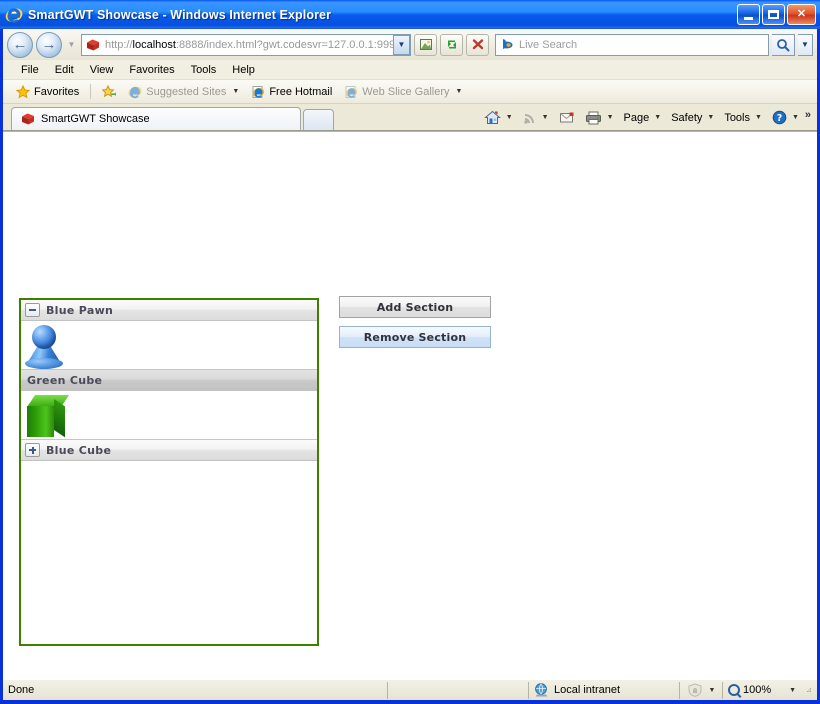 The height and width of the screenshot is (704, 820). I want to click on favorites-item-free-hotmail: Free Hotmail, so click(291, 92).